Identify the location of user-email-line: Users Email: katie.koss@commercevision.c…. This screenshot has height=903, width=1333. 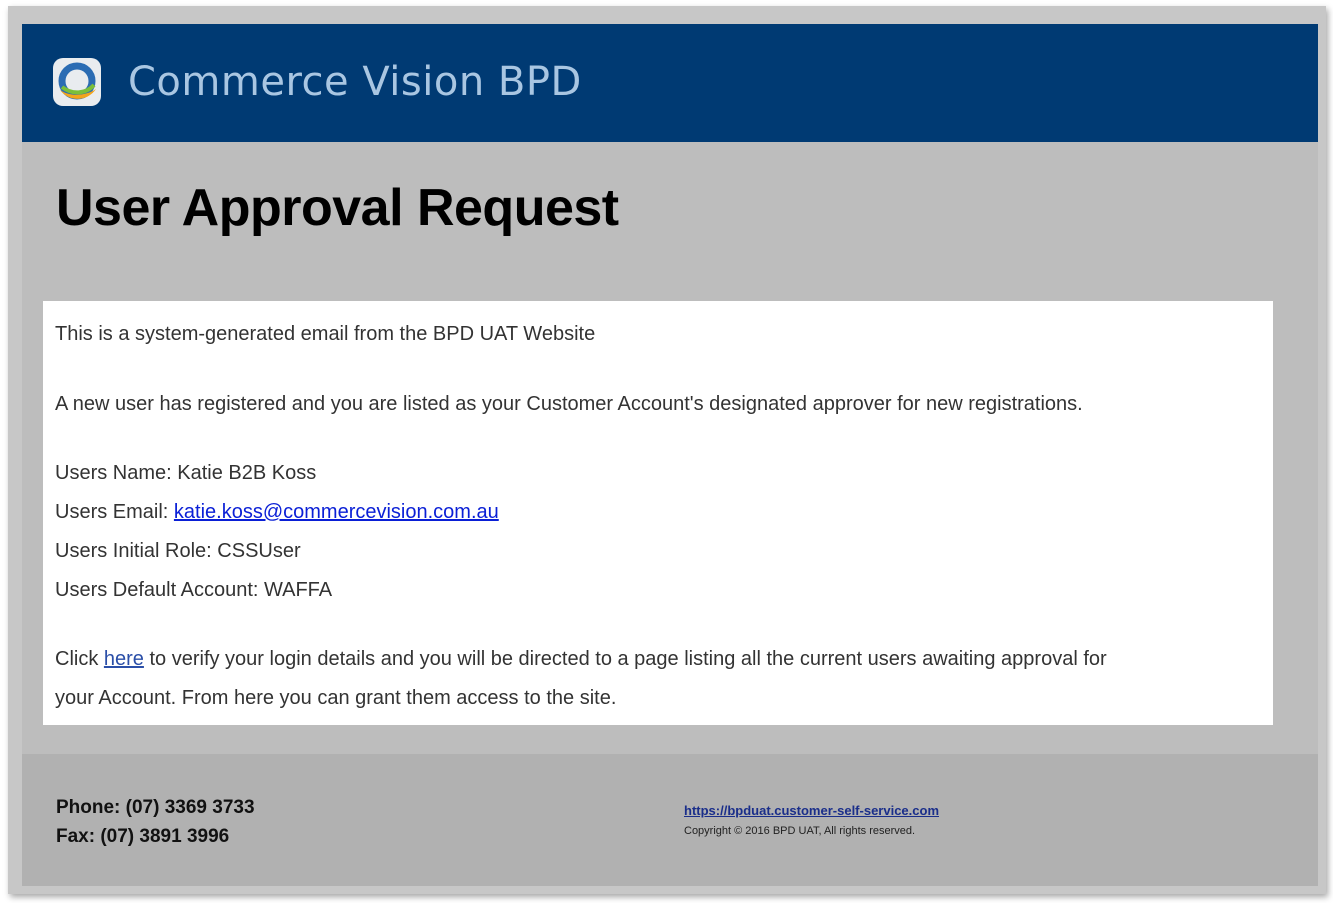
(277, 512).